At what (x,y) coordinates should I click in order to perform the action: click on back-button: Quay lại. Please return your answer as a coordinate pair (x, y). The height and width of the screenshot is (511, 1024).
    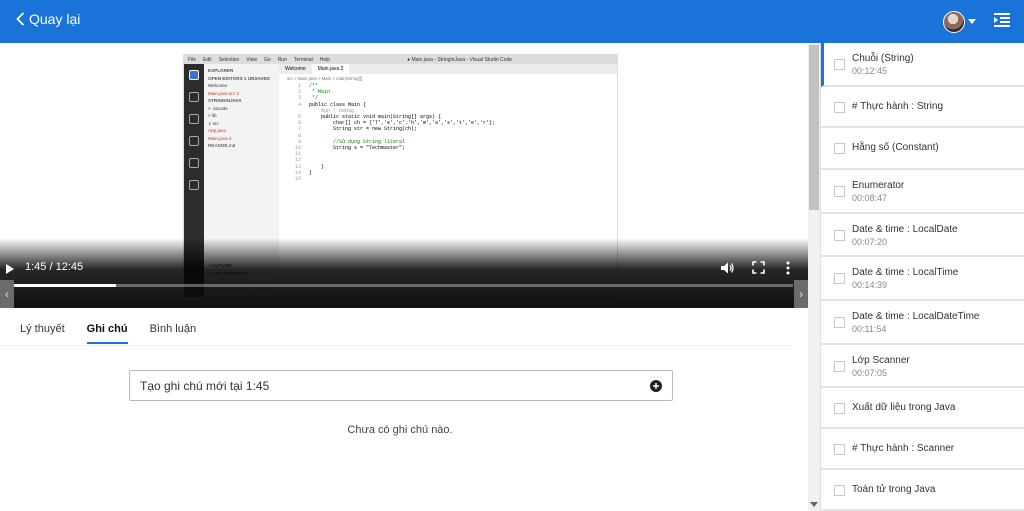
    Looking at the image, I should click on (48, 19).